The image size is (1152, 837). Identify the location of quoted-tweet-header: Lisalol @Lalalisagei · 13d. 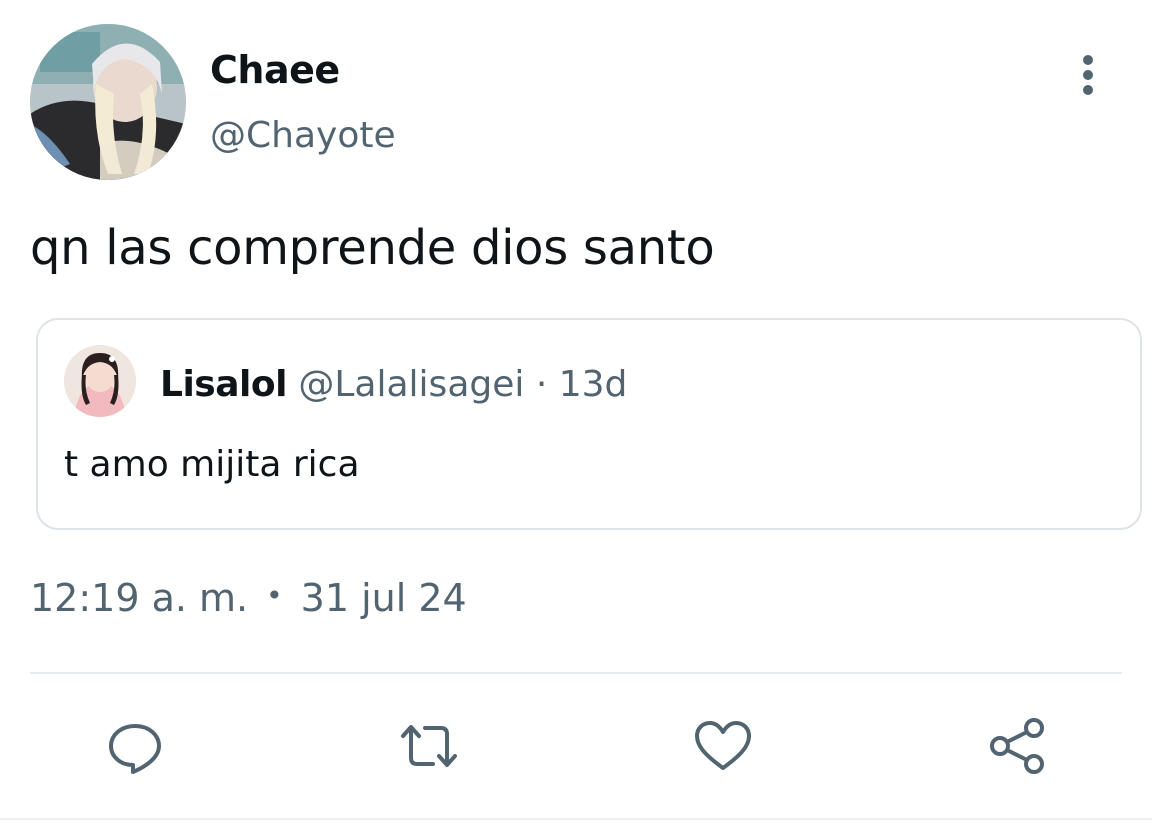
(393, 384).